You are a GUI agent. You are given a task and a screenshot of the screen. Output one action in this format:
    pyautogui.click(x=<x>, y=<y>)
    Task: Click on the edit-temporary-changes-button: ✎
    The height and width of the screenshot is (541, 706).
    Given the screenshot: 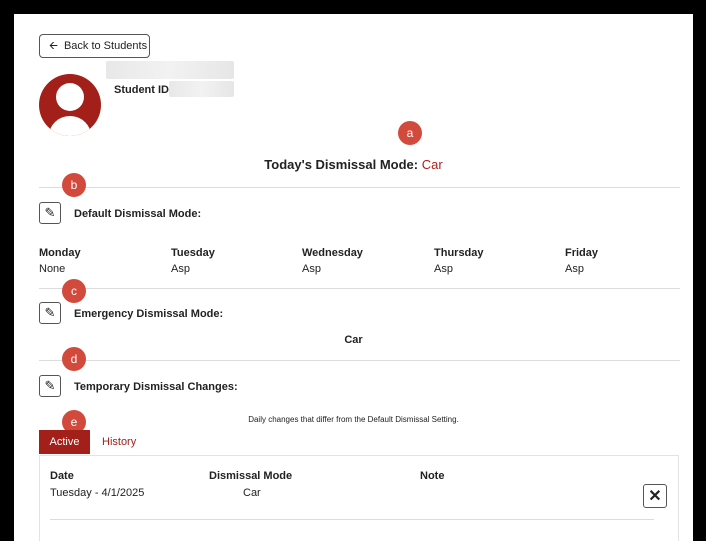 What is the action you would take?
    pyautogui.click(x=50, y=386)
    